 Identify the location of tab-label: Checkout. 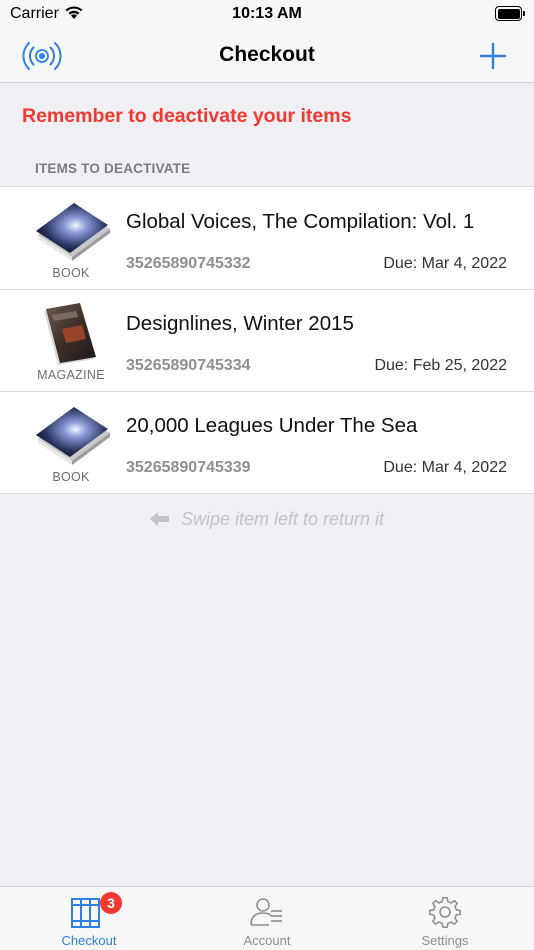
(89, 940).